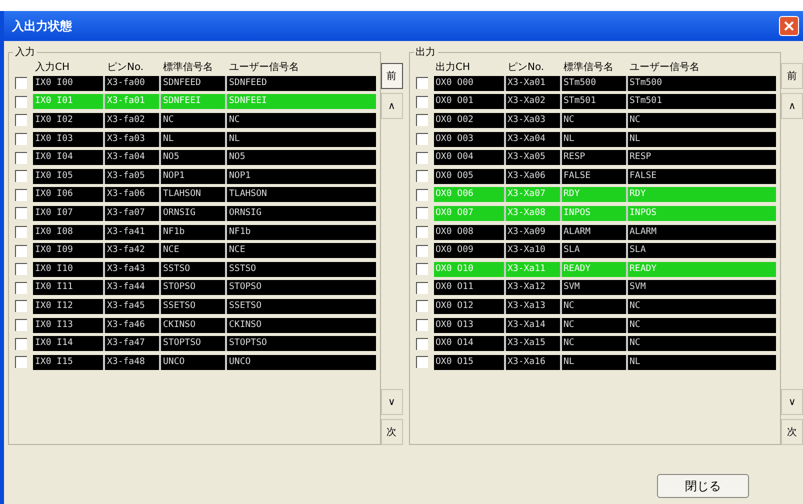 The image size is (803, 504). Describe the element at coordinates (133, 250) in the screenshot. I see `table-cell: X3-fa42` at that location.